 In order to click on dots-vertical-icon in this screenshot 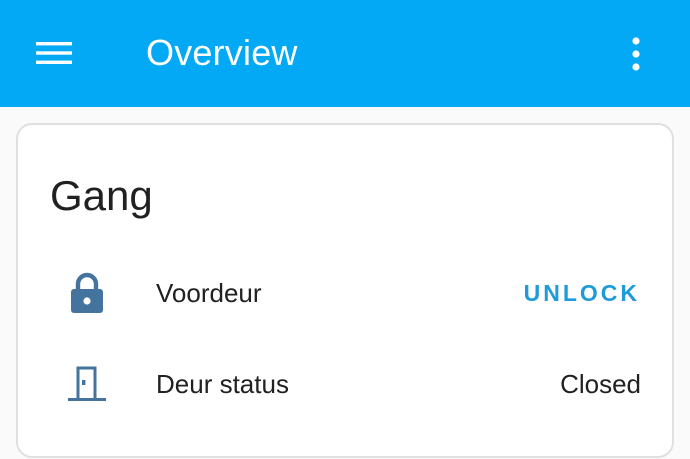, I will do `click(636, 54)`.